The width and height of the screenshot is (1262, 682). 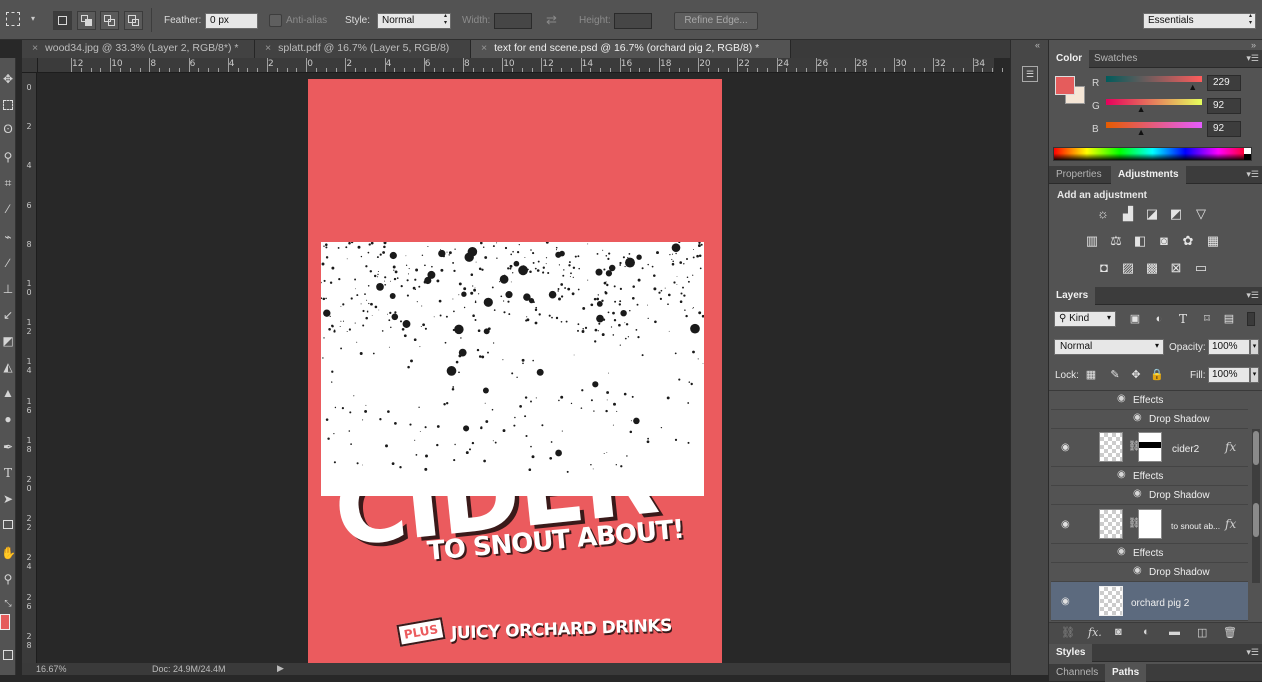 I want to click on subtract-selection-mode-button, so click(x=109, y=20).